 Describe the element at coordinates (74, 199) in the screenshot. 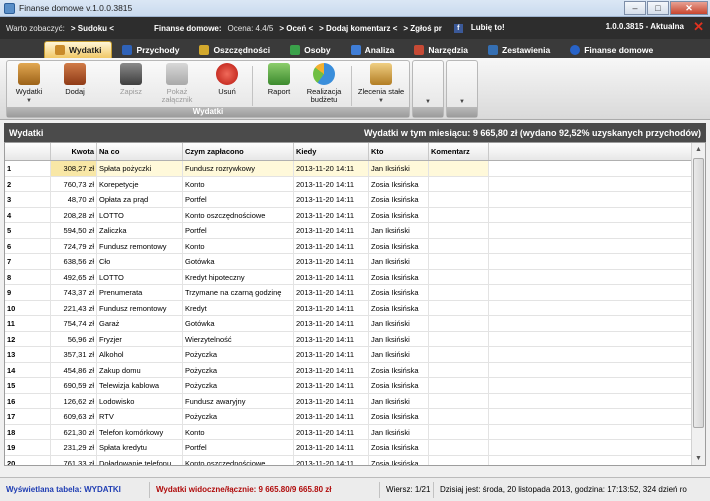

I see `amount-cell: 48,70 zł` at that location.